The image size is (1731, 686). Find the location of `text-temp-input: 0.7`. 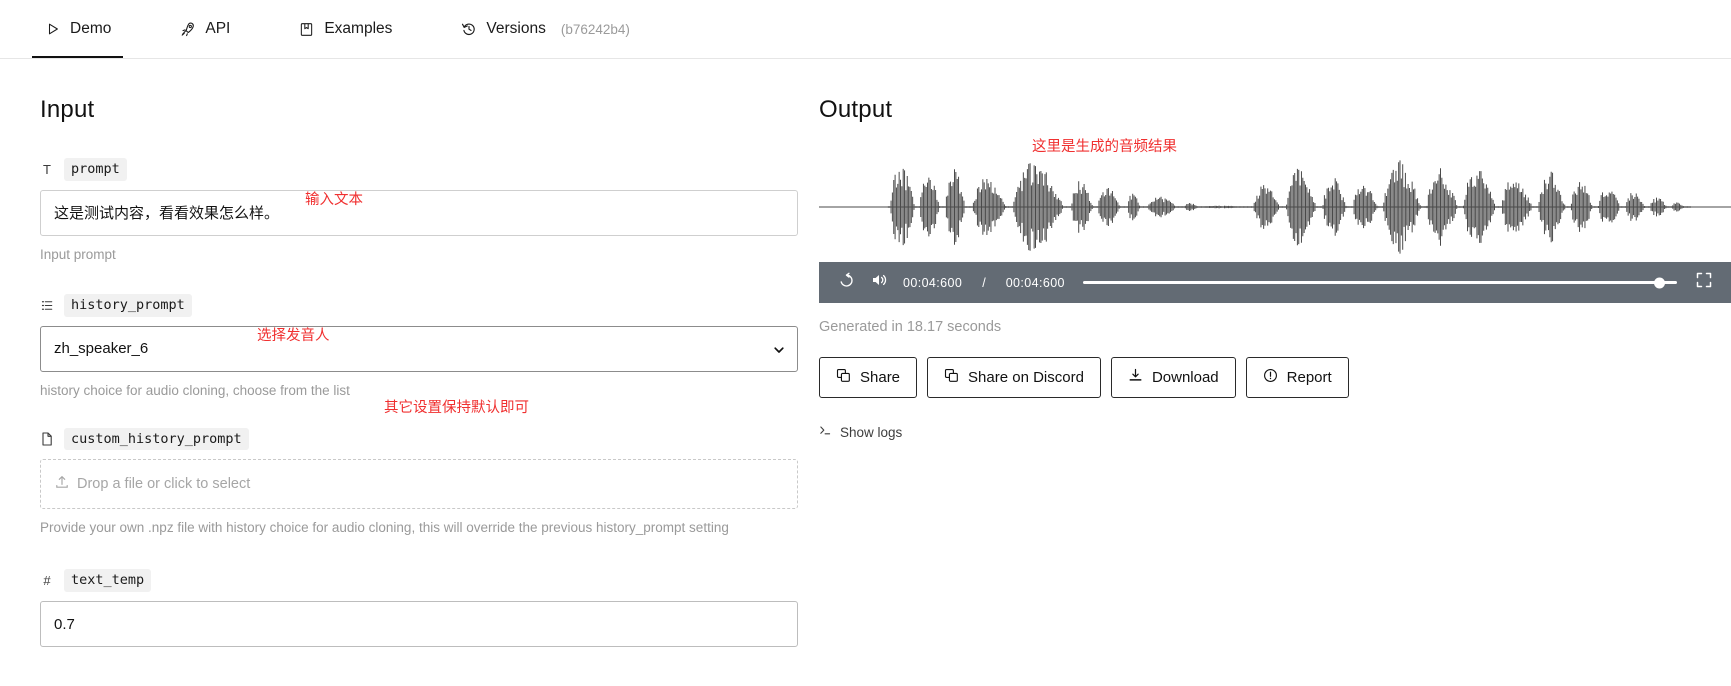

text-temp-input: 0.7 is located at coordinates (419, 624).